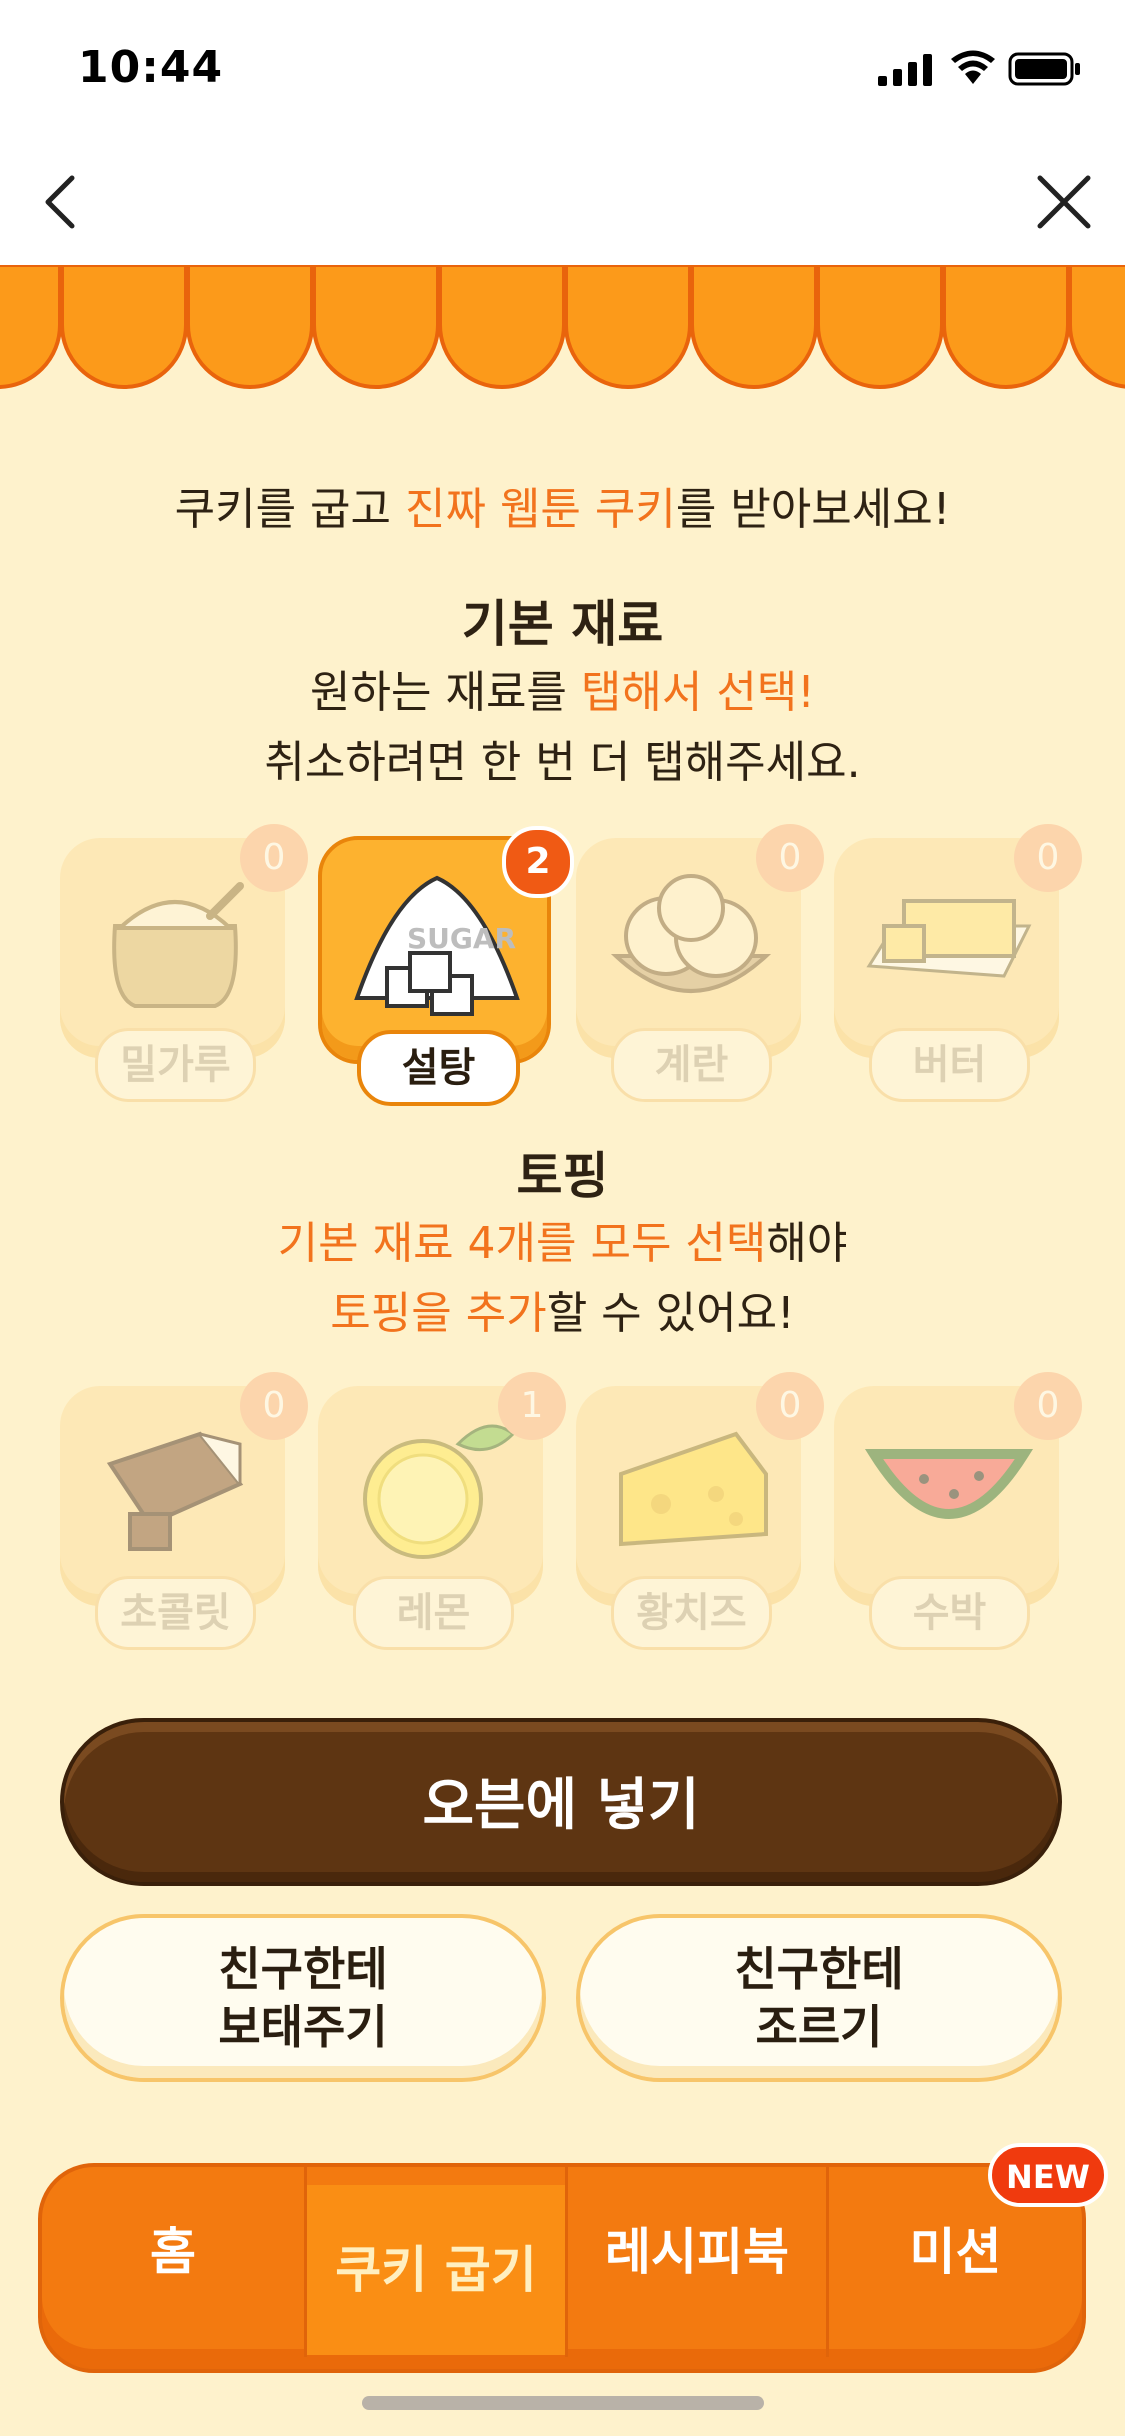 The height and width of the screenshot is (2436, 1125). I want to click on butter-icon, so click(949, 938).